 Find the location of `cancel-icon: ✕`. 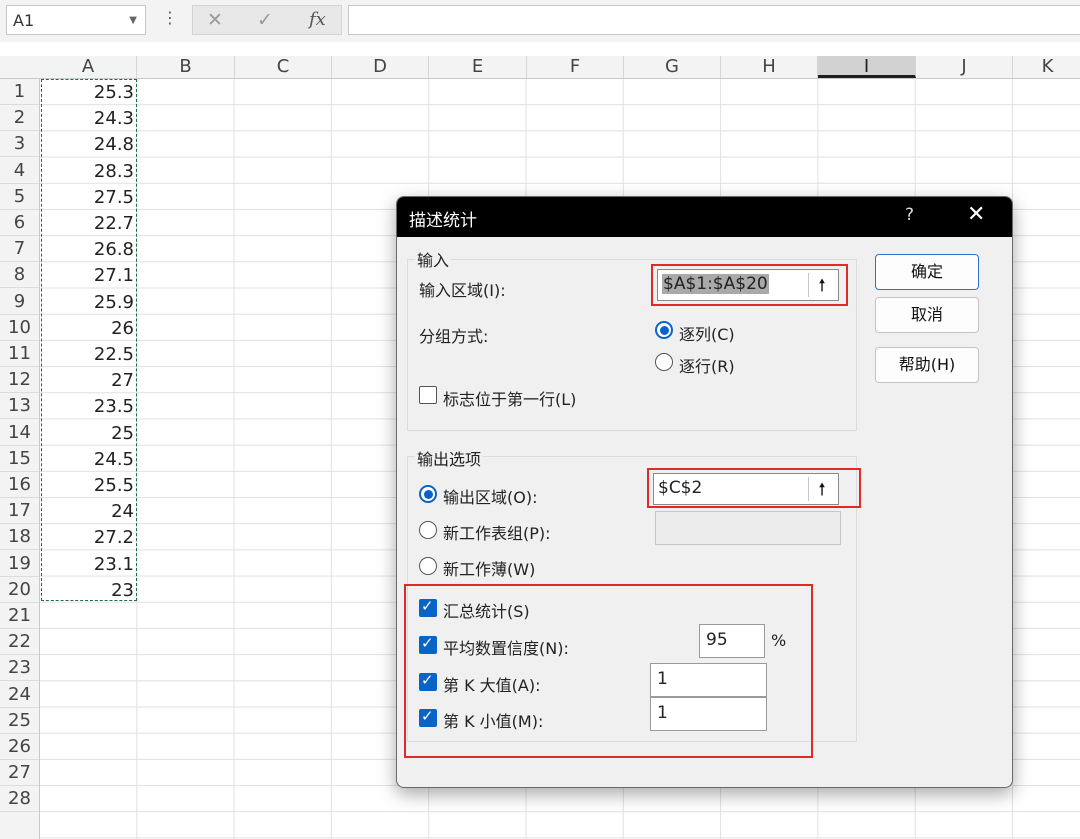

cancel-icon: ✕ is located at coordinates (215, 20).